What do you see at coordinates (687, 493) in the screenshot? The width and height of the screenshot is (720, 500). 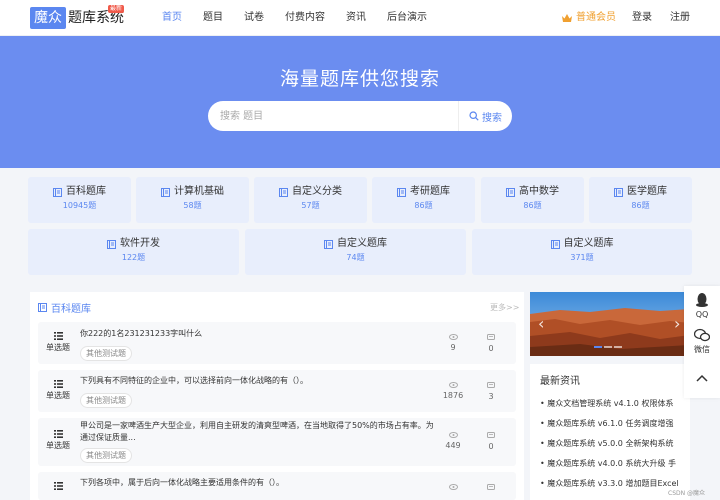 I see `watermark: CSDN @魔众` at bounding box center [687, 493].